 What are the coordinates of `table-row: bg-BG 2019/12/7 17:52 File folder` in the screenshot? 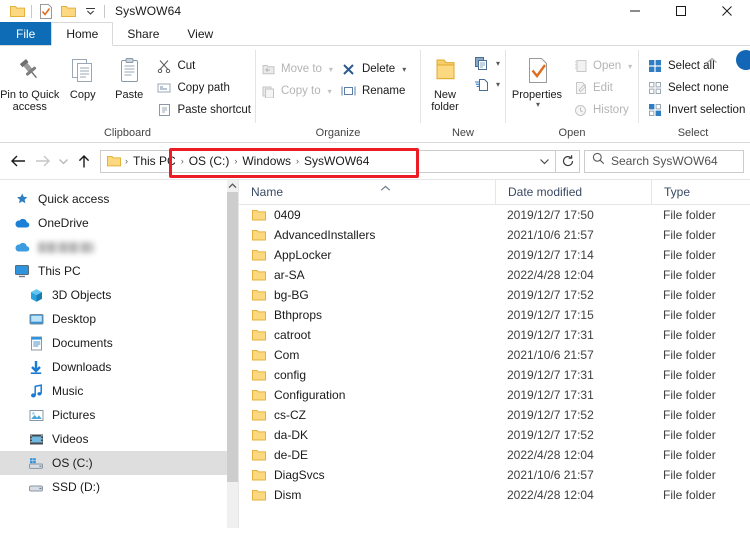 It's located at (494, 295).